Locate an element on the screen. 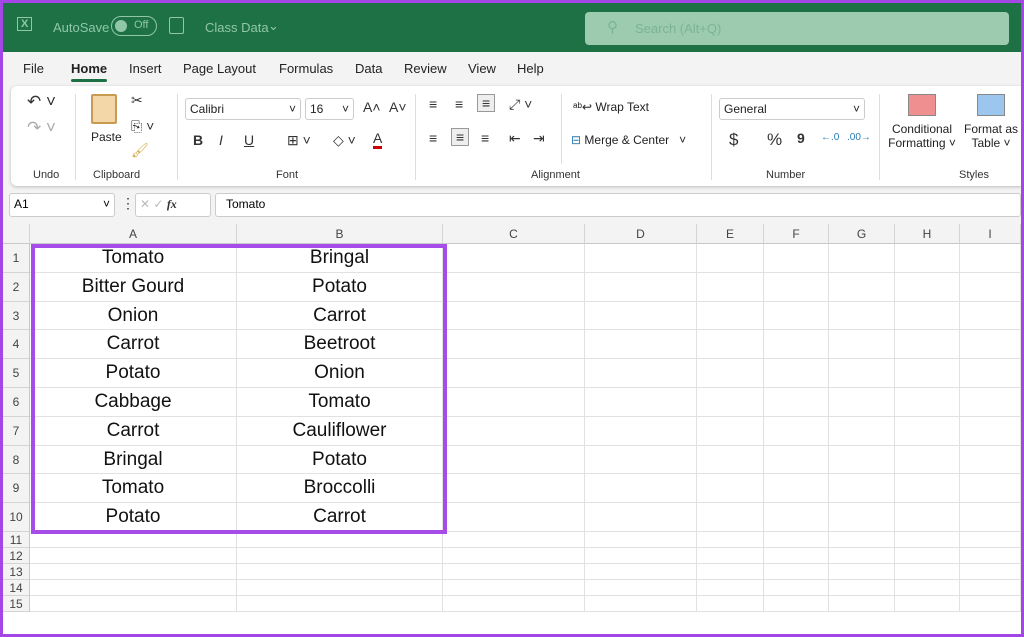 The width and height of the screenshot is (1024, 637). currency-button: $ is located at coordinates (733, 140).